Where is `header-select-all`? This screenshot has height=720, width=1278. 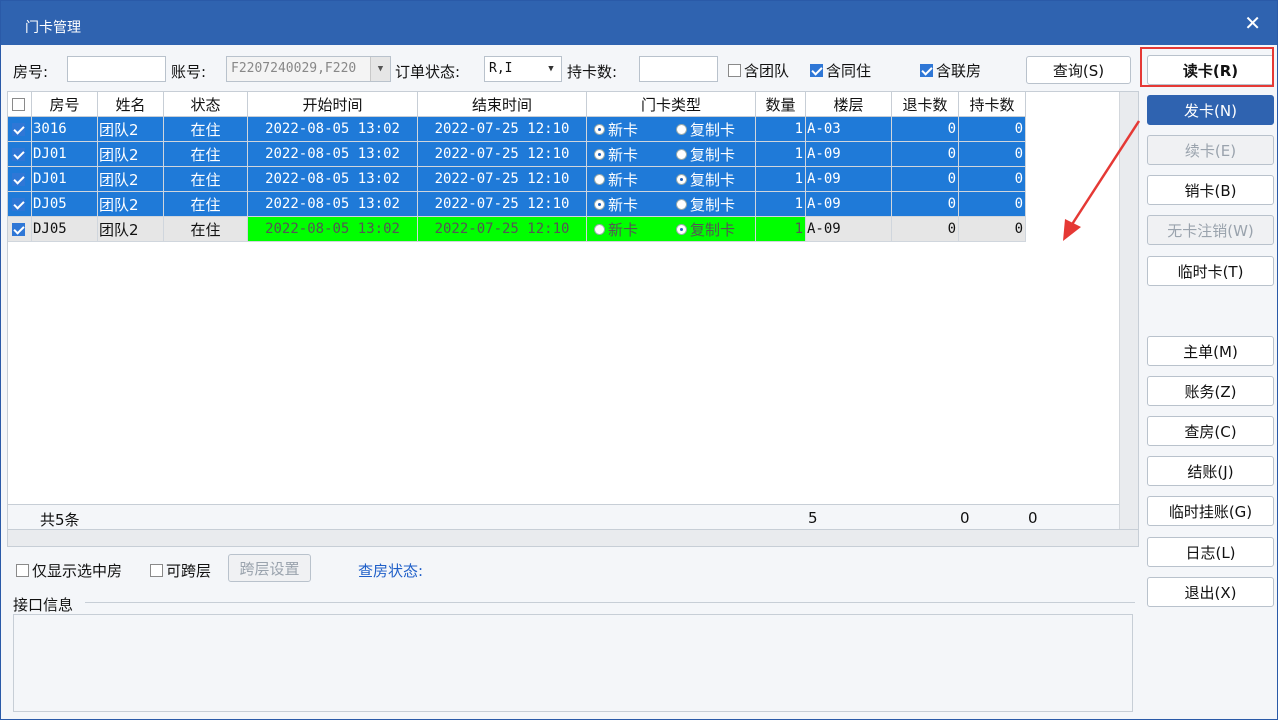
header-select-all is located at coordinates (20, 104).